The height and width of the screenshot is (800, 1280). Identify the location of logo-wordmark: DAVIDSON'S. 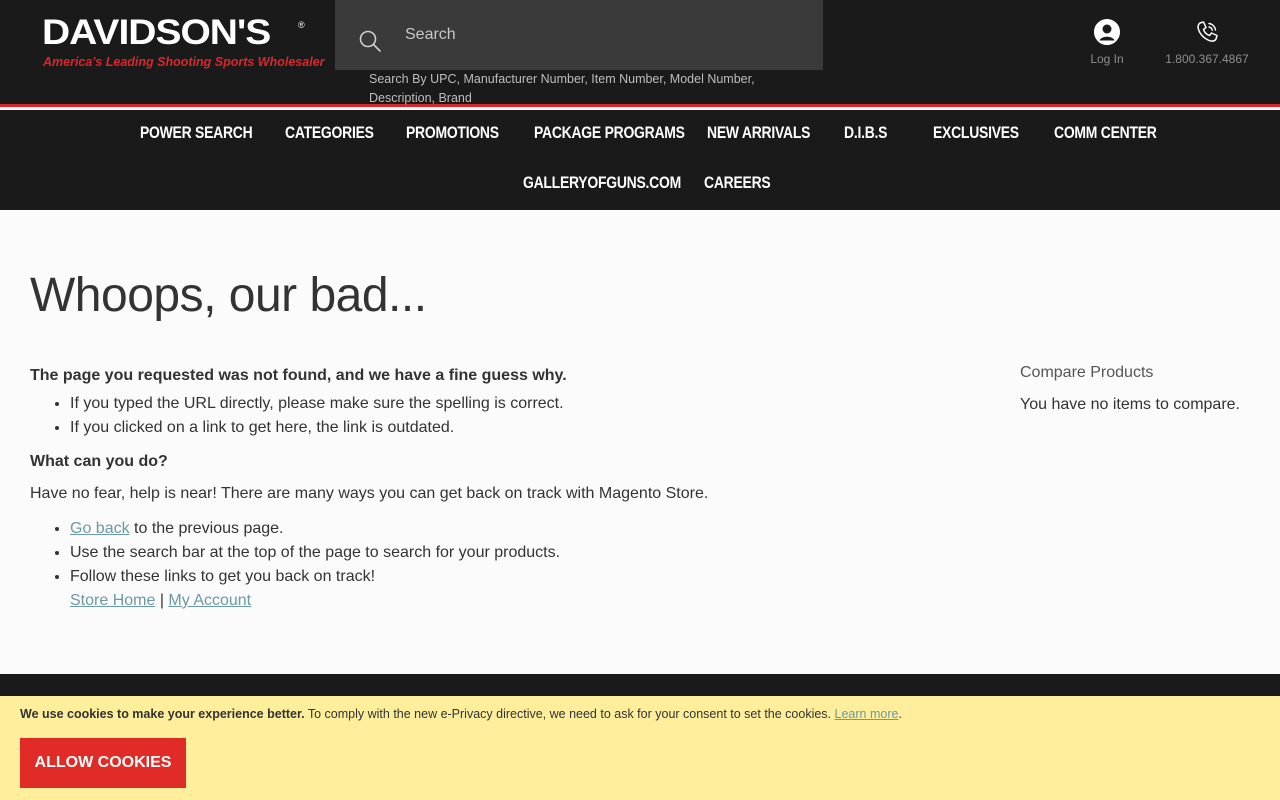
(156, 33).